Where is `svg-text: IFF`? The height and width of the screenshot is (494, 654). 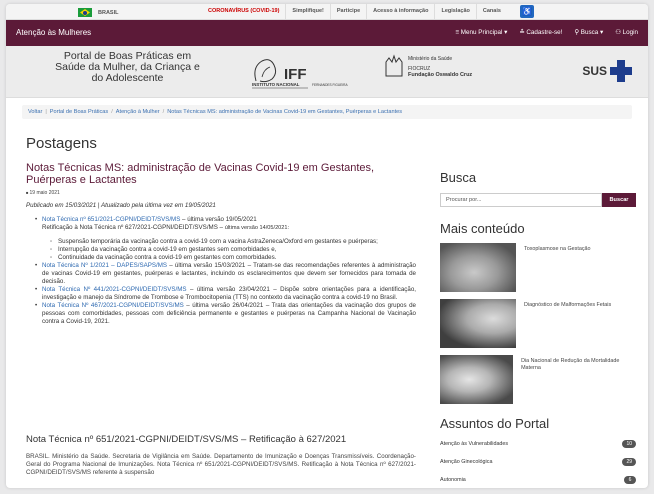
svg-text: IFF is located at coordinates (295, 74).